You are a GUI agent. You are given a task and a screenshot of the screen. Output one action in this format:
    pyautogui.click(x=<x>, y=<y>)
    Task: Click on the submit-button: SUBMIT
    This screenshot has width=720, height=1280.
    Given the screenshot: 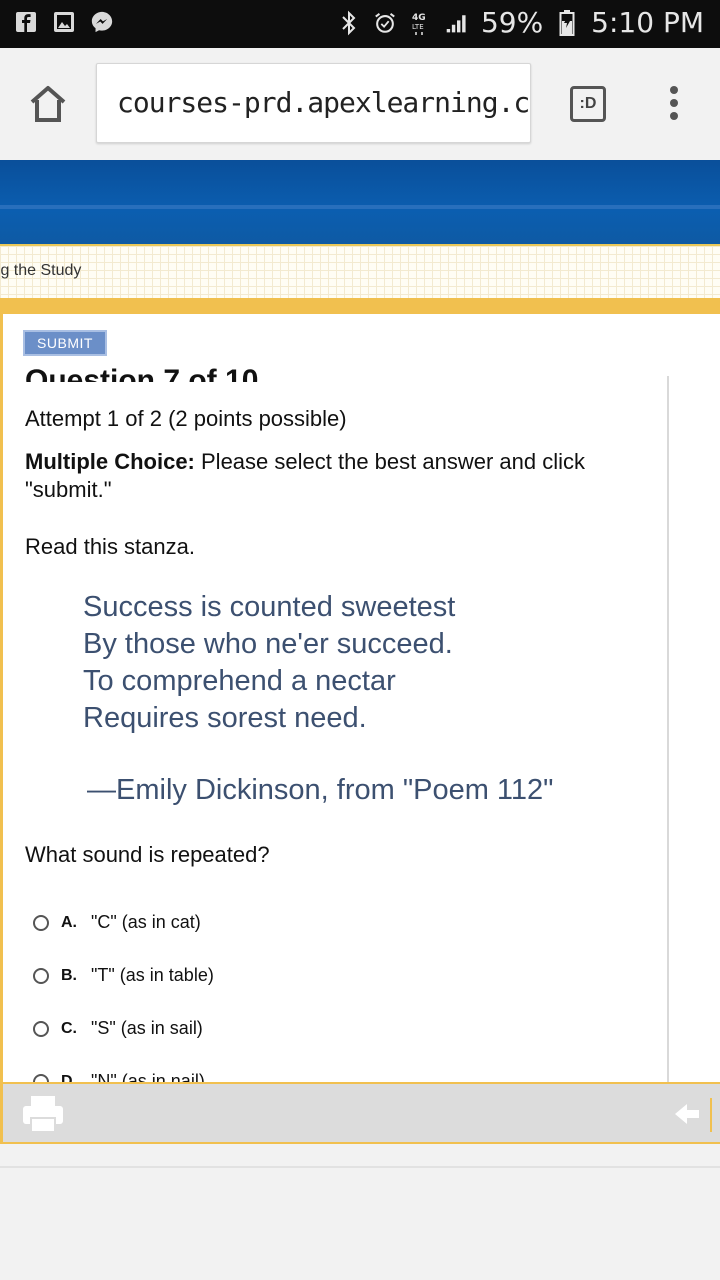 What is the action you would take?
    pyautogui.click(x=65, y=343)
    